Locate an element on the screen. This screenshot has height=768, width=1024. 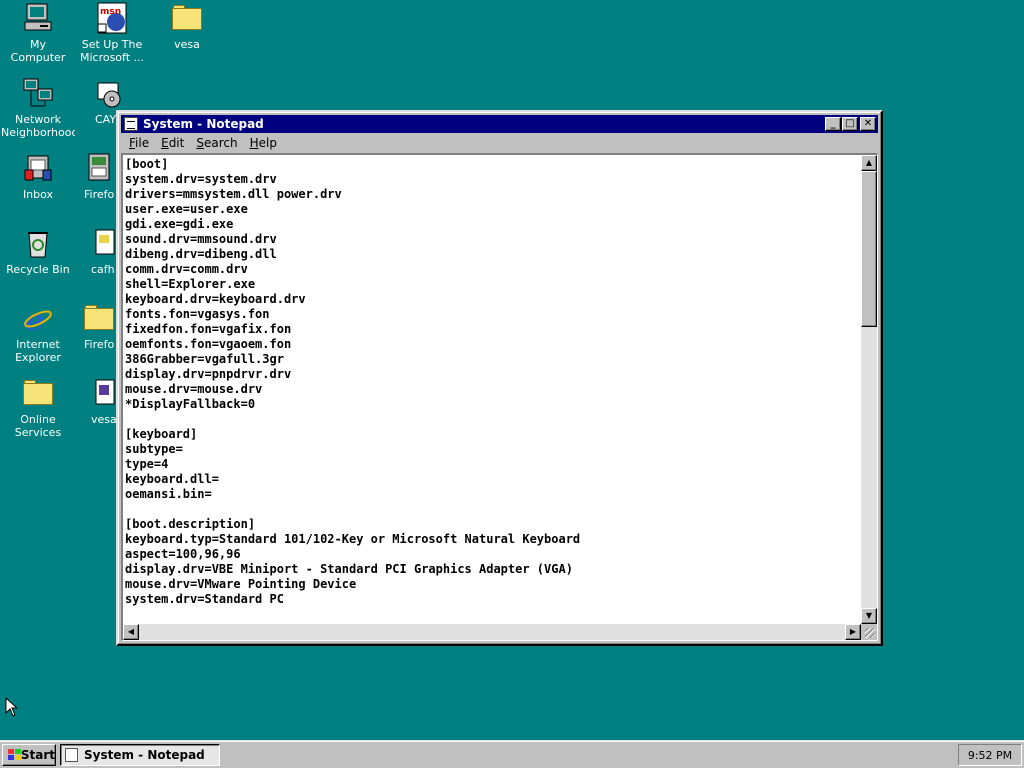
close-icon: ✕ is located at coordinates (868, 123).